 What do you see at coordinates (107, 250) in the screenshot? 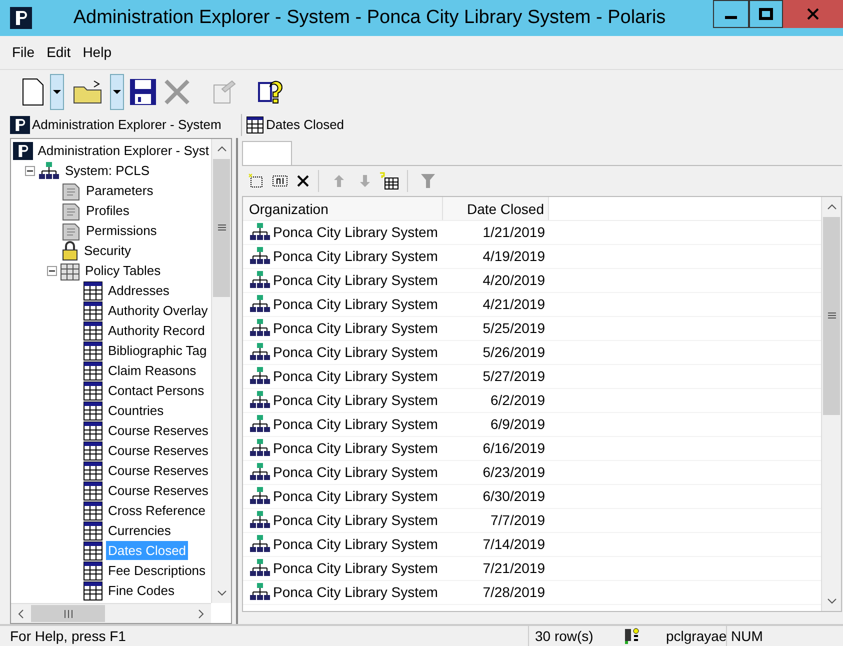
I see `tree-item: Security` at bounding box center [107, 250].